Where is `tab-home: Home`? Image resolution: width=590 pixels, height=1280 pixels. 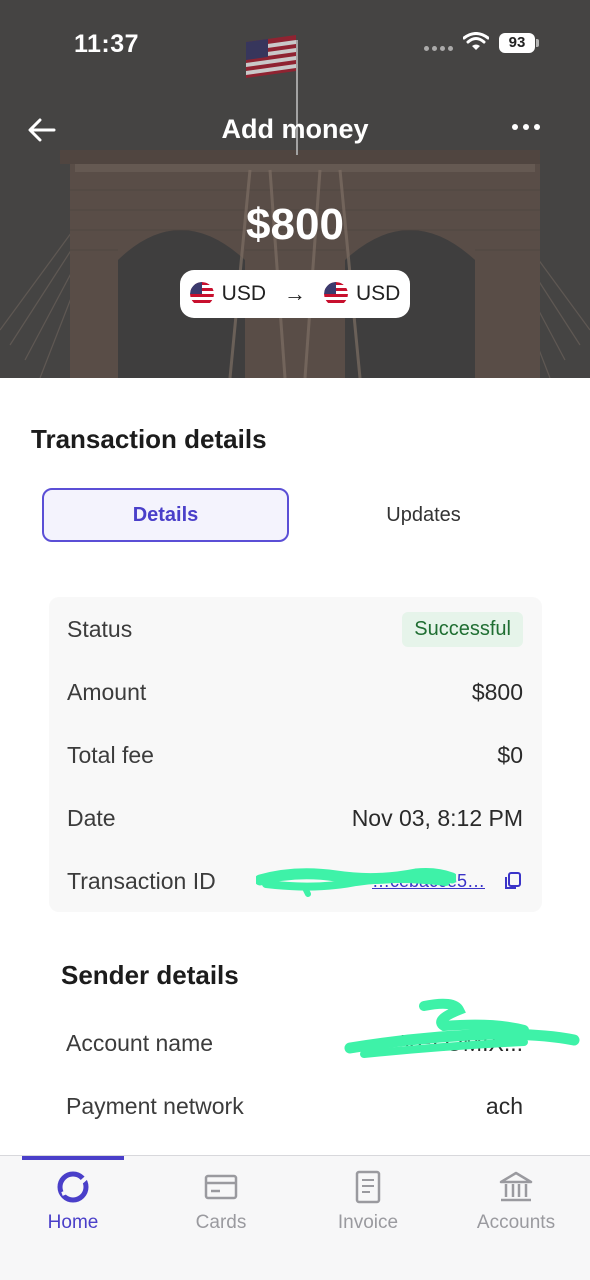
tab-home: Home is located at coordinates (73, 1201).